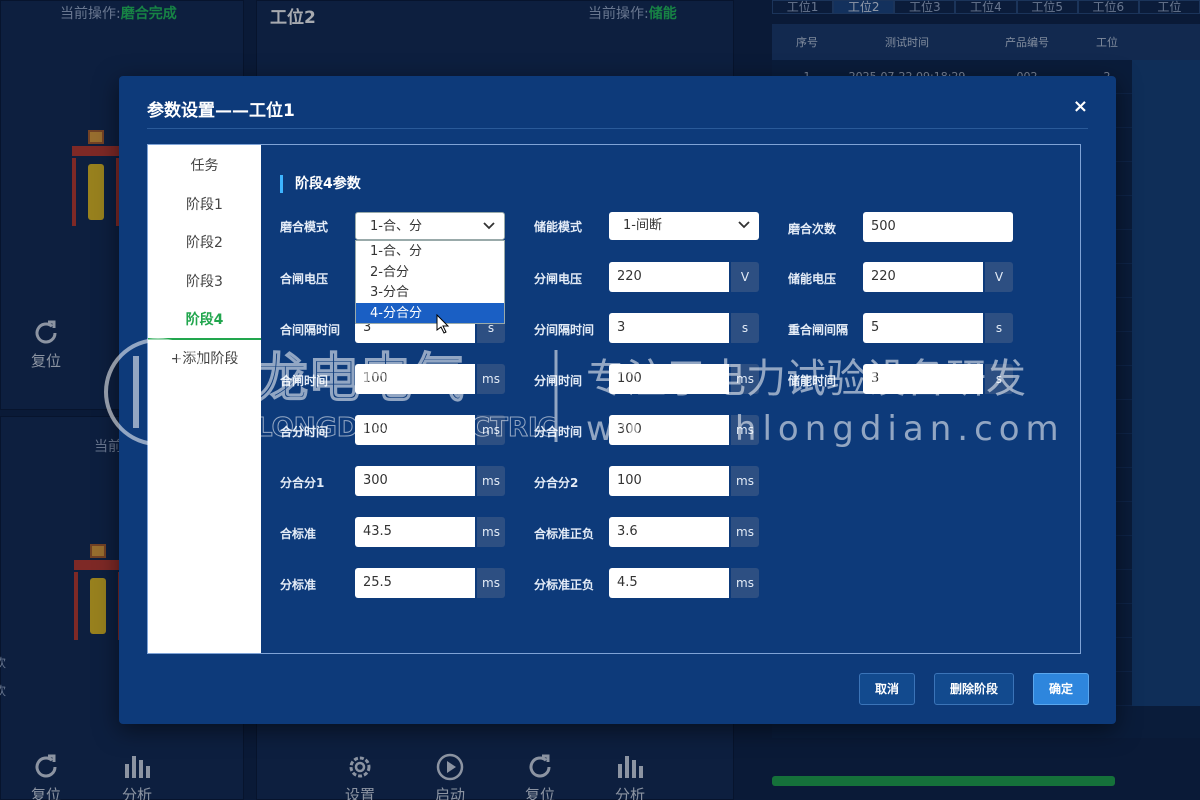 Image resolution: width=1200 pixels, height=800 pixels. Describe the element at coordinates (558, 381) in the screenshot. I see `open-time-label: 分闸时间` at that location.